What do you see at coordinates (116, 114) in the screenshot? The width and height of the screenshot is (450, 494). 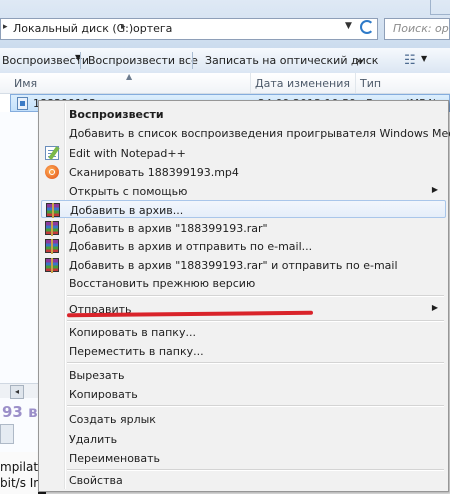 I see `menu-item-label: Воспроизвести` at bounding box center [116, 114].